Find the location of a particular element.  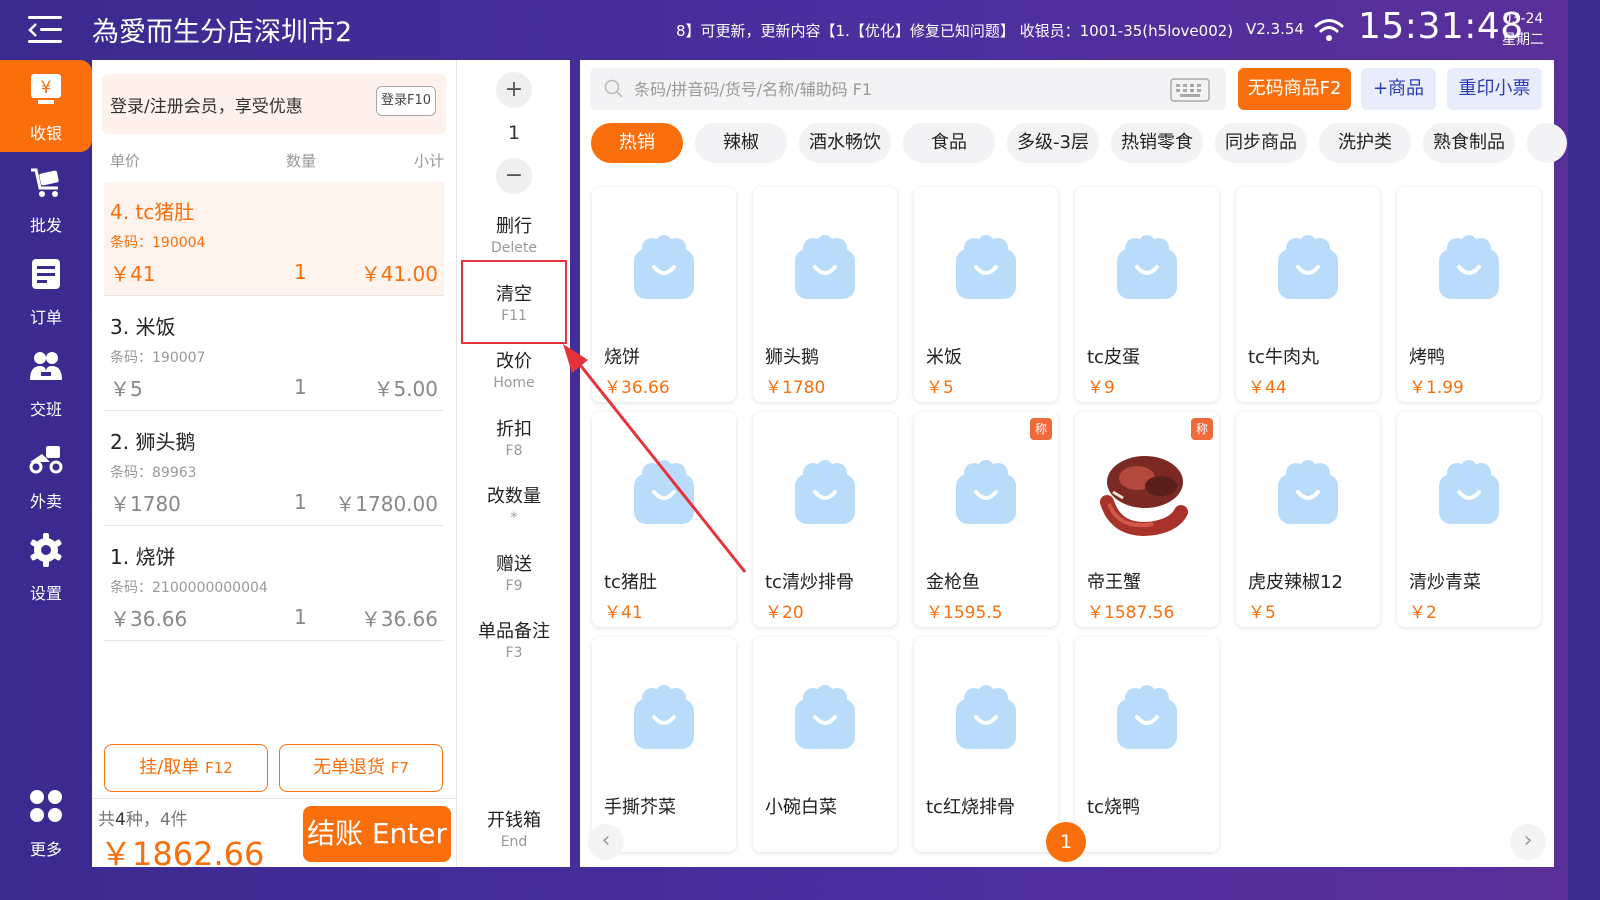

category-tab: 酒水畅饮 is located at coordinates (845, 143).